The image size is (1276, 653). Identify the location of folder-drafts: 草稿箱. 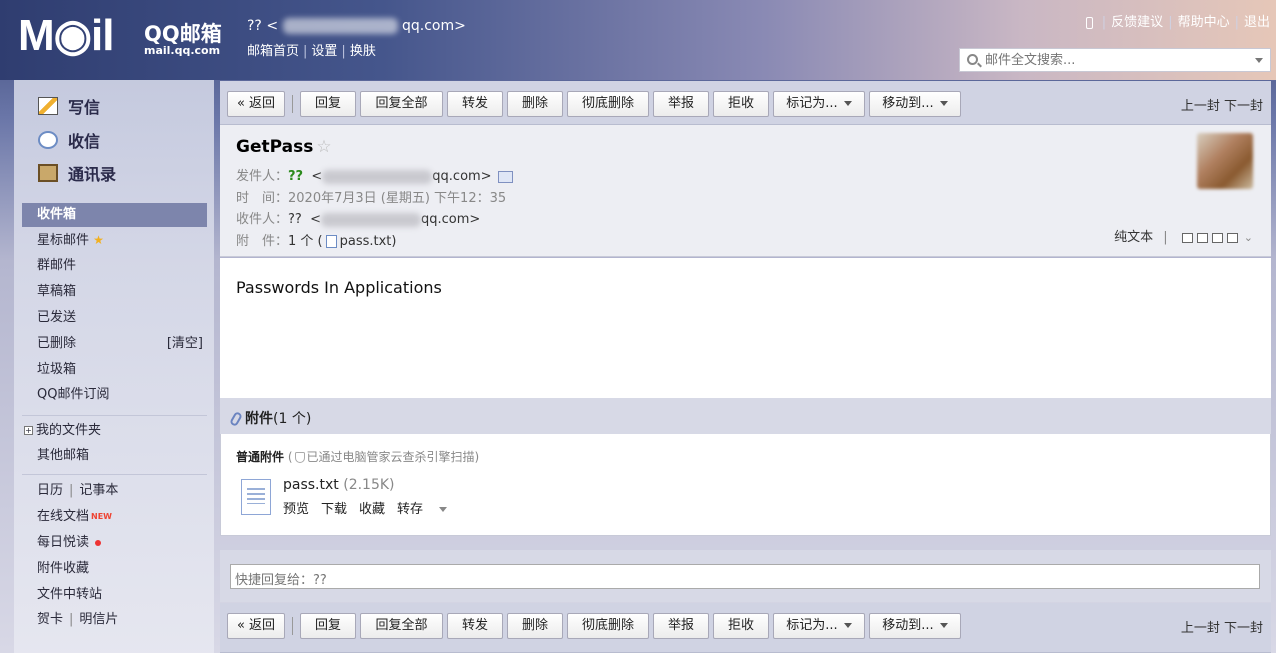
(114, 292).